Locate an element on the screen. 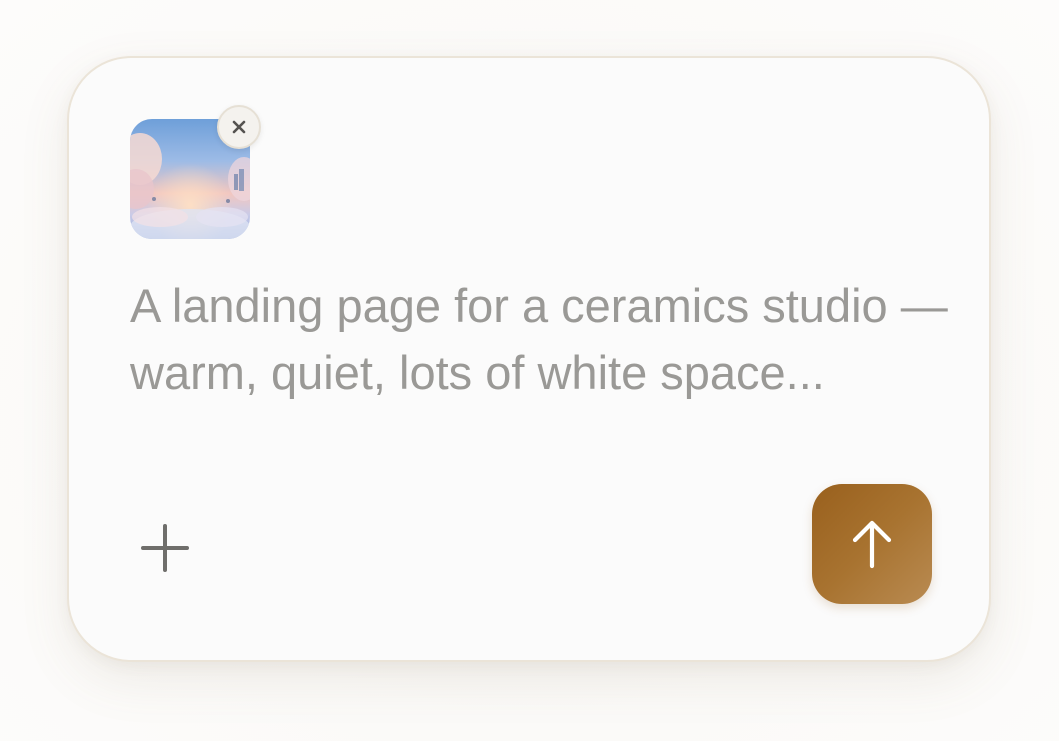 This screenshot has height=741, width=1059. remove-attachment-button is located at coordinates (239, 127).